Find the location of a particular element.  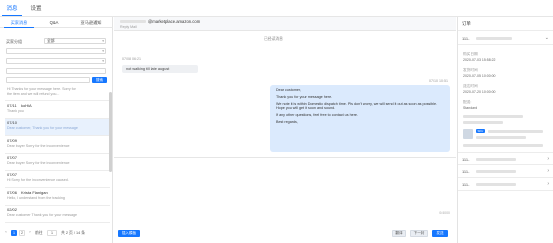

message-preview: Dear customer Thank you for your message is located at coordinates (42, 215).